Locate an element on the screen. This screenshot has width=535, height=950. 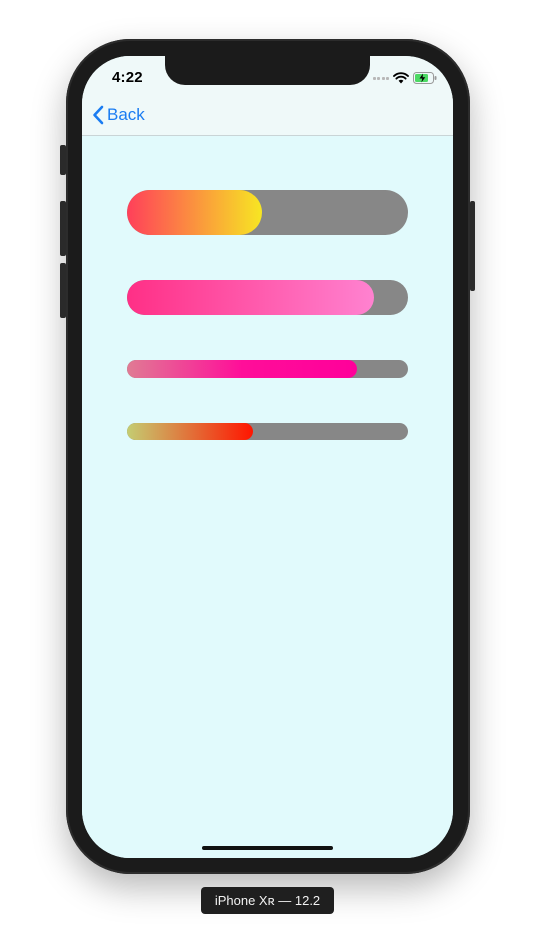
volume-down-button is located at coordinates (63, 290).